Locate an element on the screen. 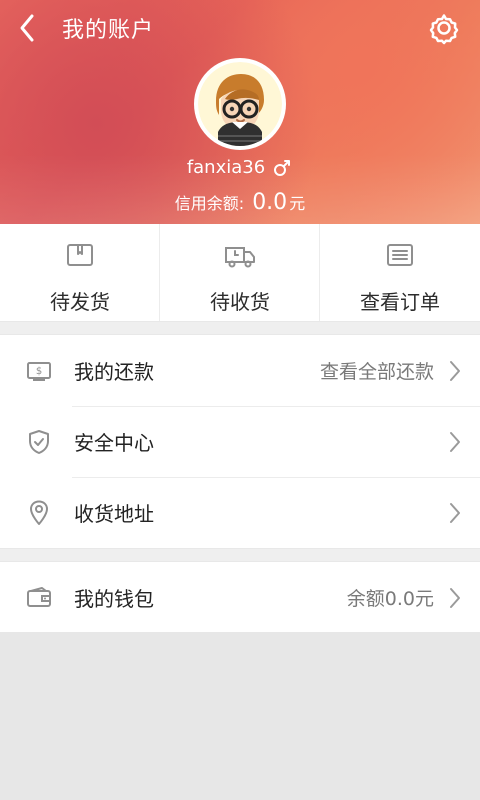 The height and width of the screenshot is (800, 480). order-actions: 待发货 待收货 查看订单 is located at coordinates (240, 273).